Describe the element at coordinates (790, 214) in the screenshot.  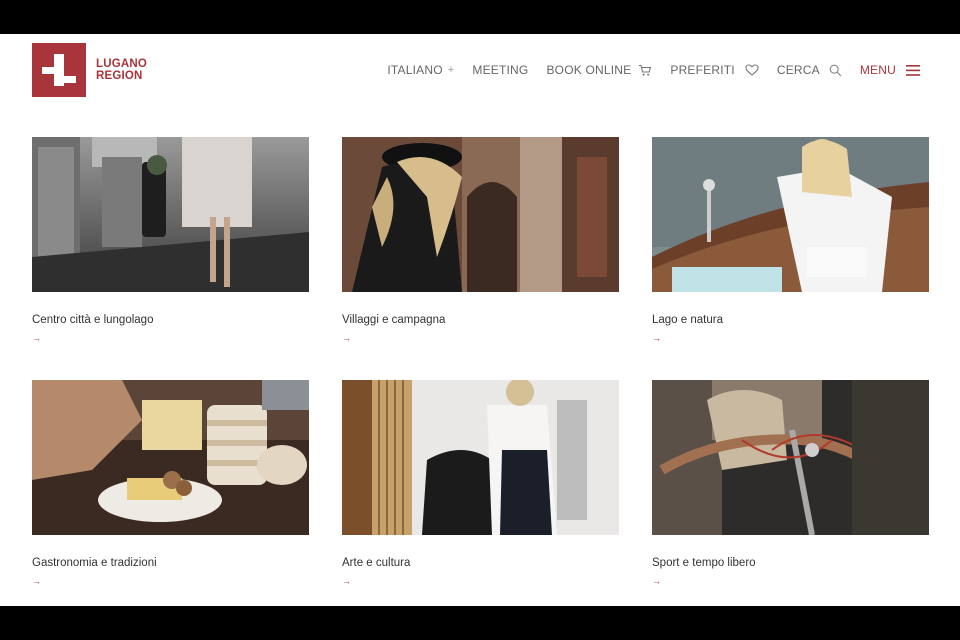
I see `photo-lake-nature` at that location.